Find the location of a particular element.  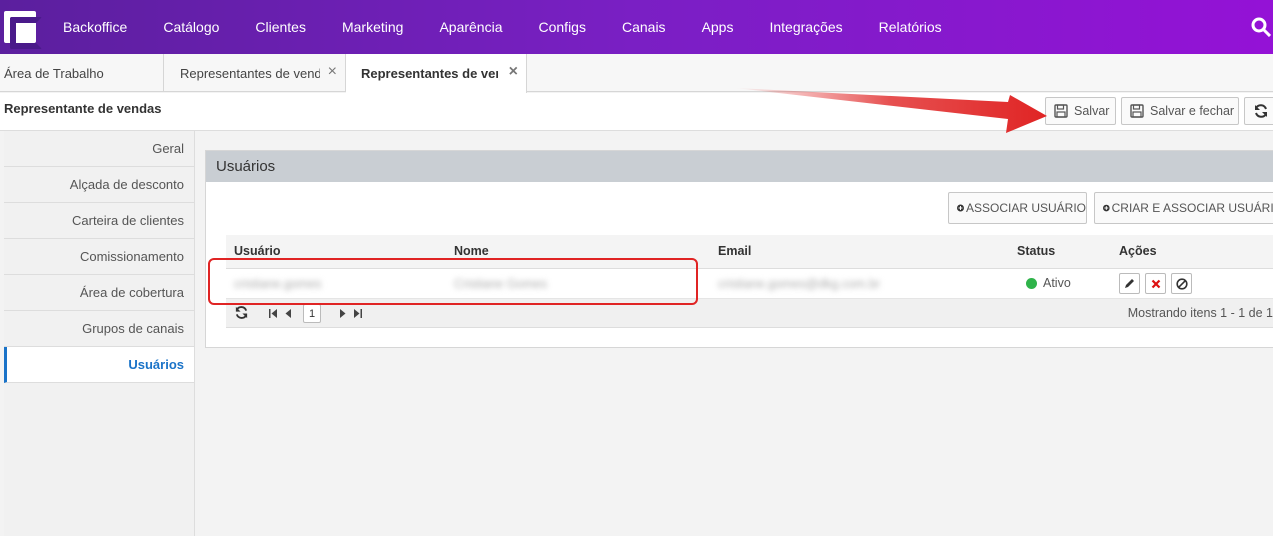

highlight-box is located at coordinates (453, 281).